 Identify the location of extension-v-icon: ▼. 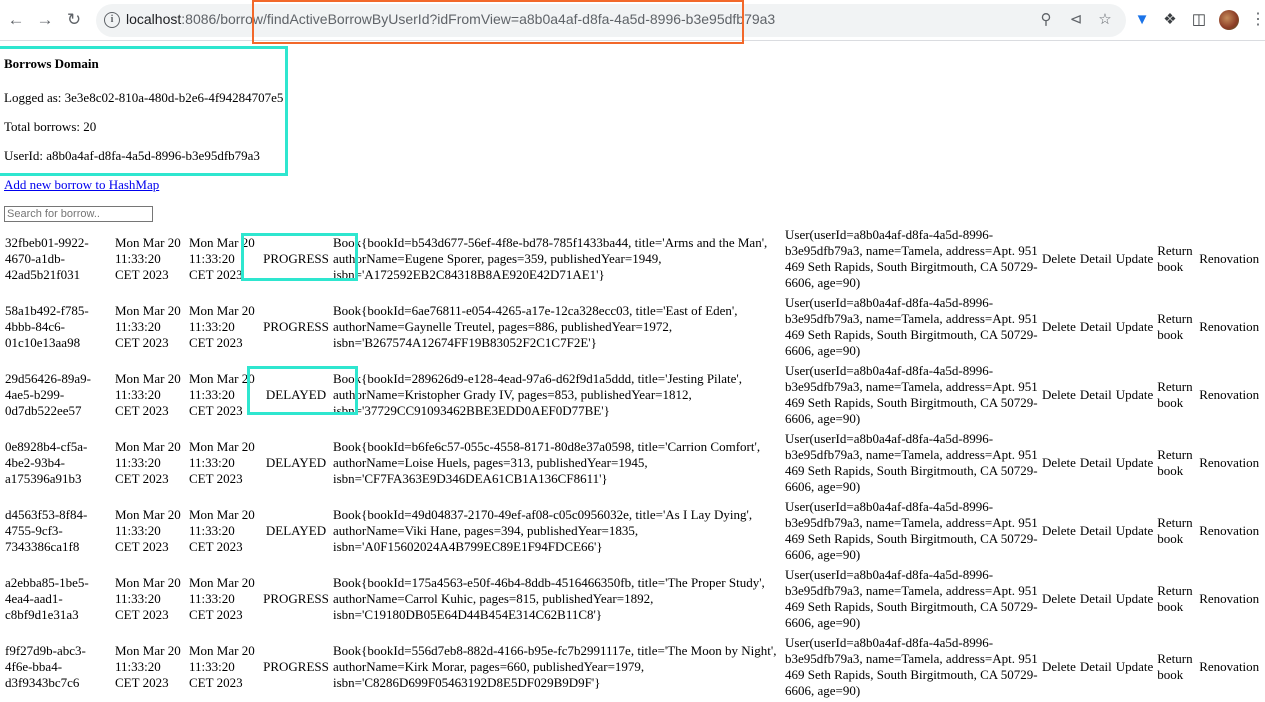
(1142, 20).